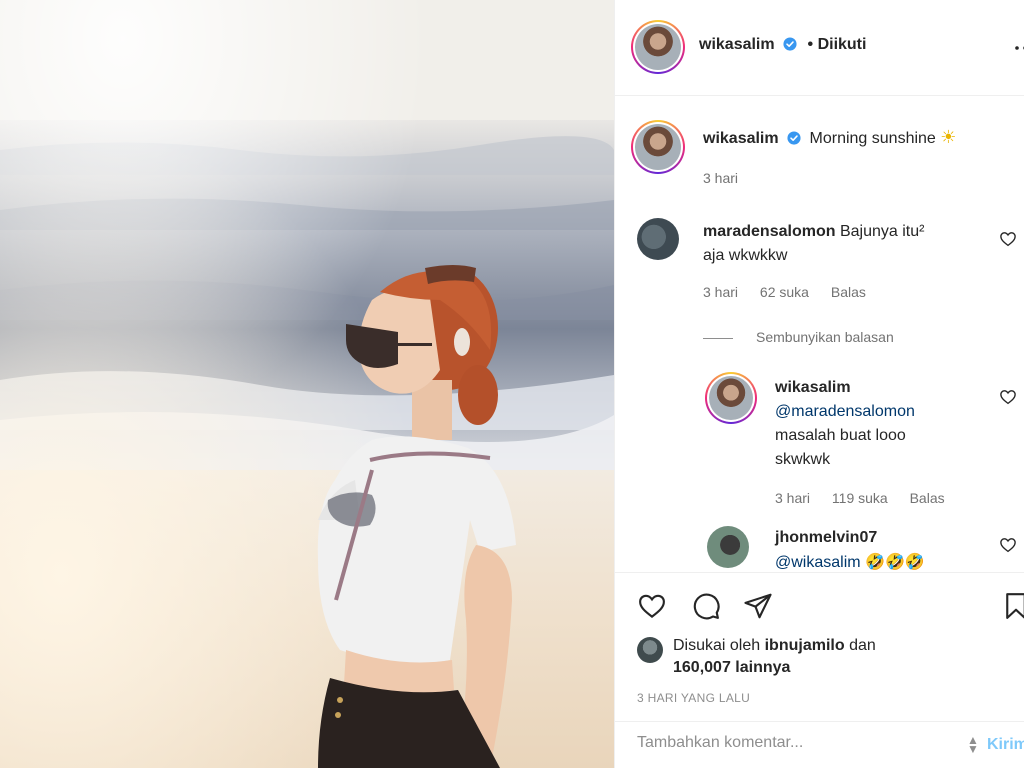  Describe the element at coordinates (948, 137) in the screenshot. I see `sun-emoji: ☀` at that location.